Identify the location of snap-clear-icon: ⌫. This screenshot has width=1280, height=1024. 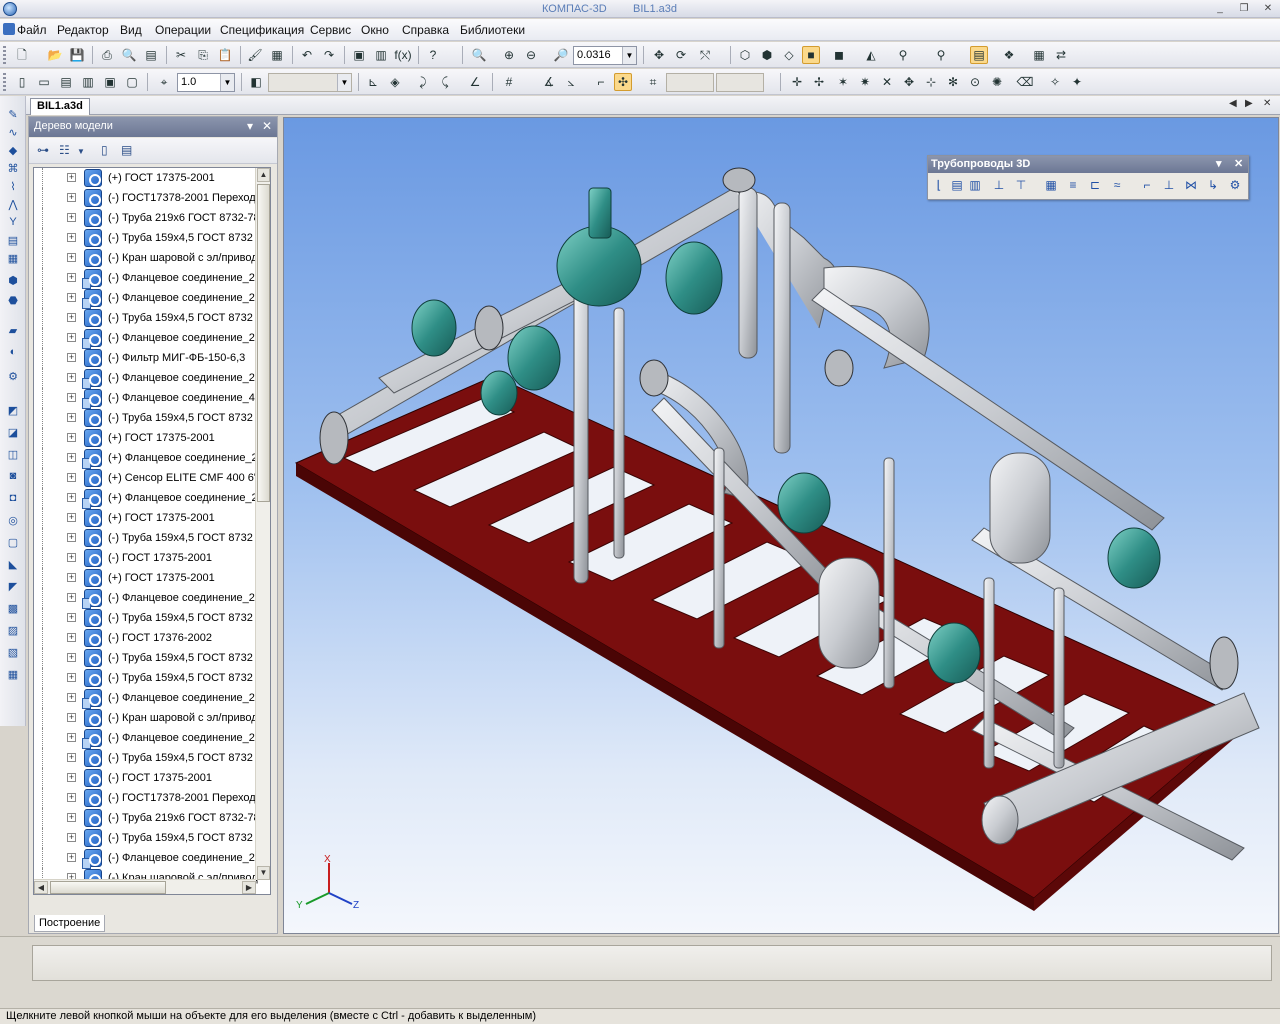
(1025, 82).